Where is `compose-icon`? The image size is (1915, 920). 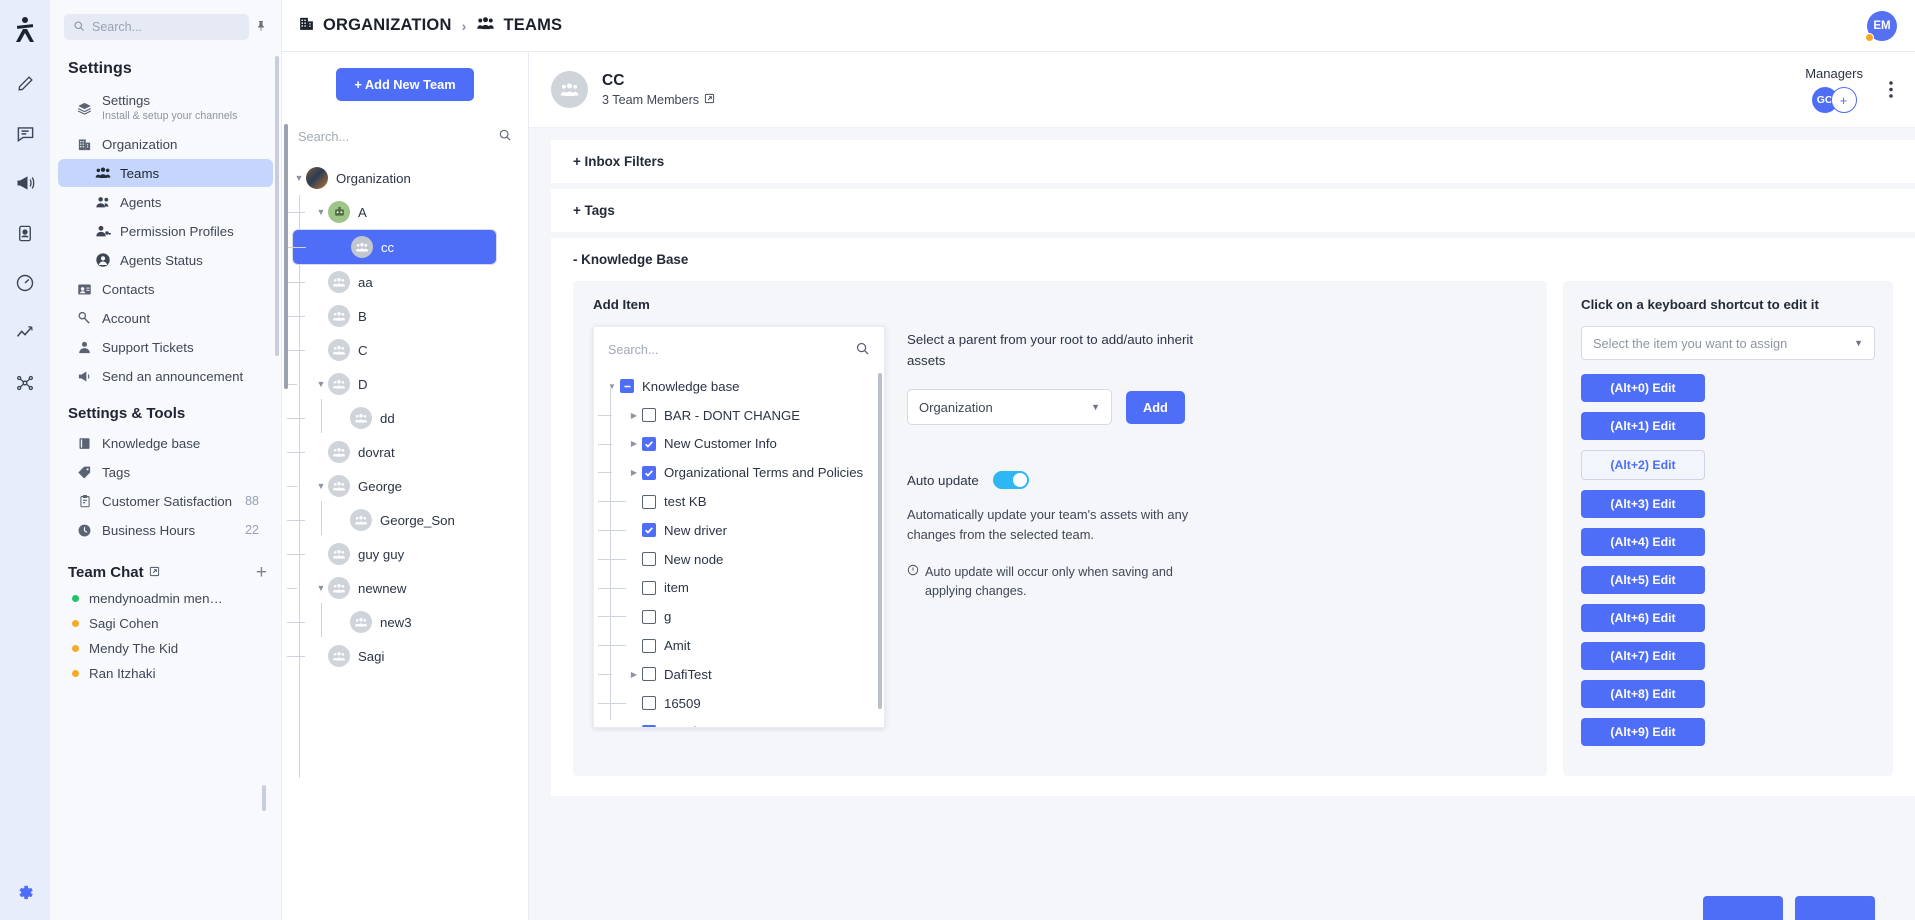 compose-icon is located at coordinates (25, 83).